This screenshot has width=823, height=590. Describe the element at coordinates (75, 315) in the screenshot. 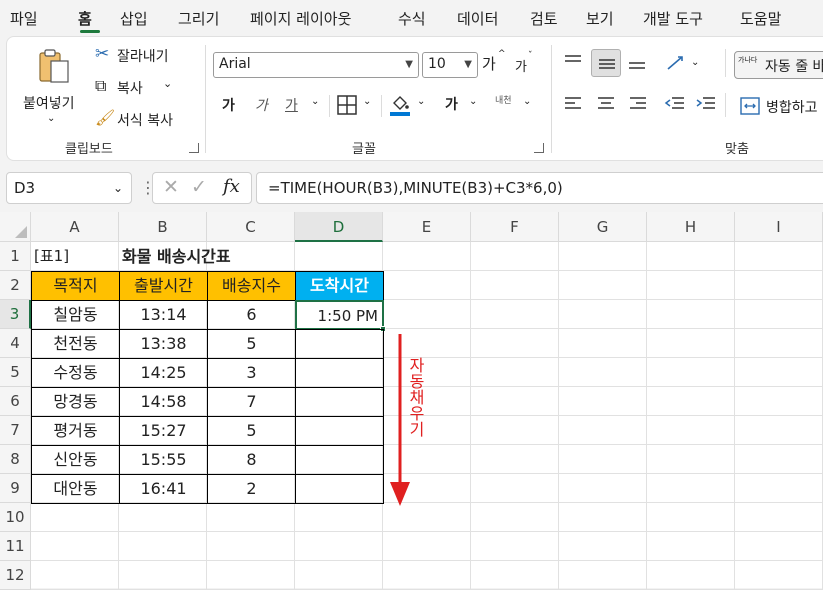

I see `table-cell: 칠암동` at that location.